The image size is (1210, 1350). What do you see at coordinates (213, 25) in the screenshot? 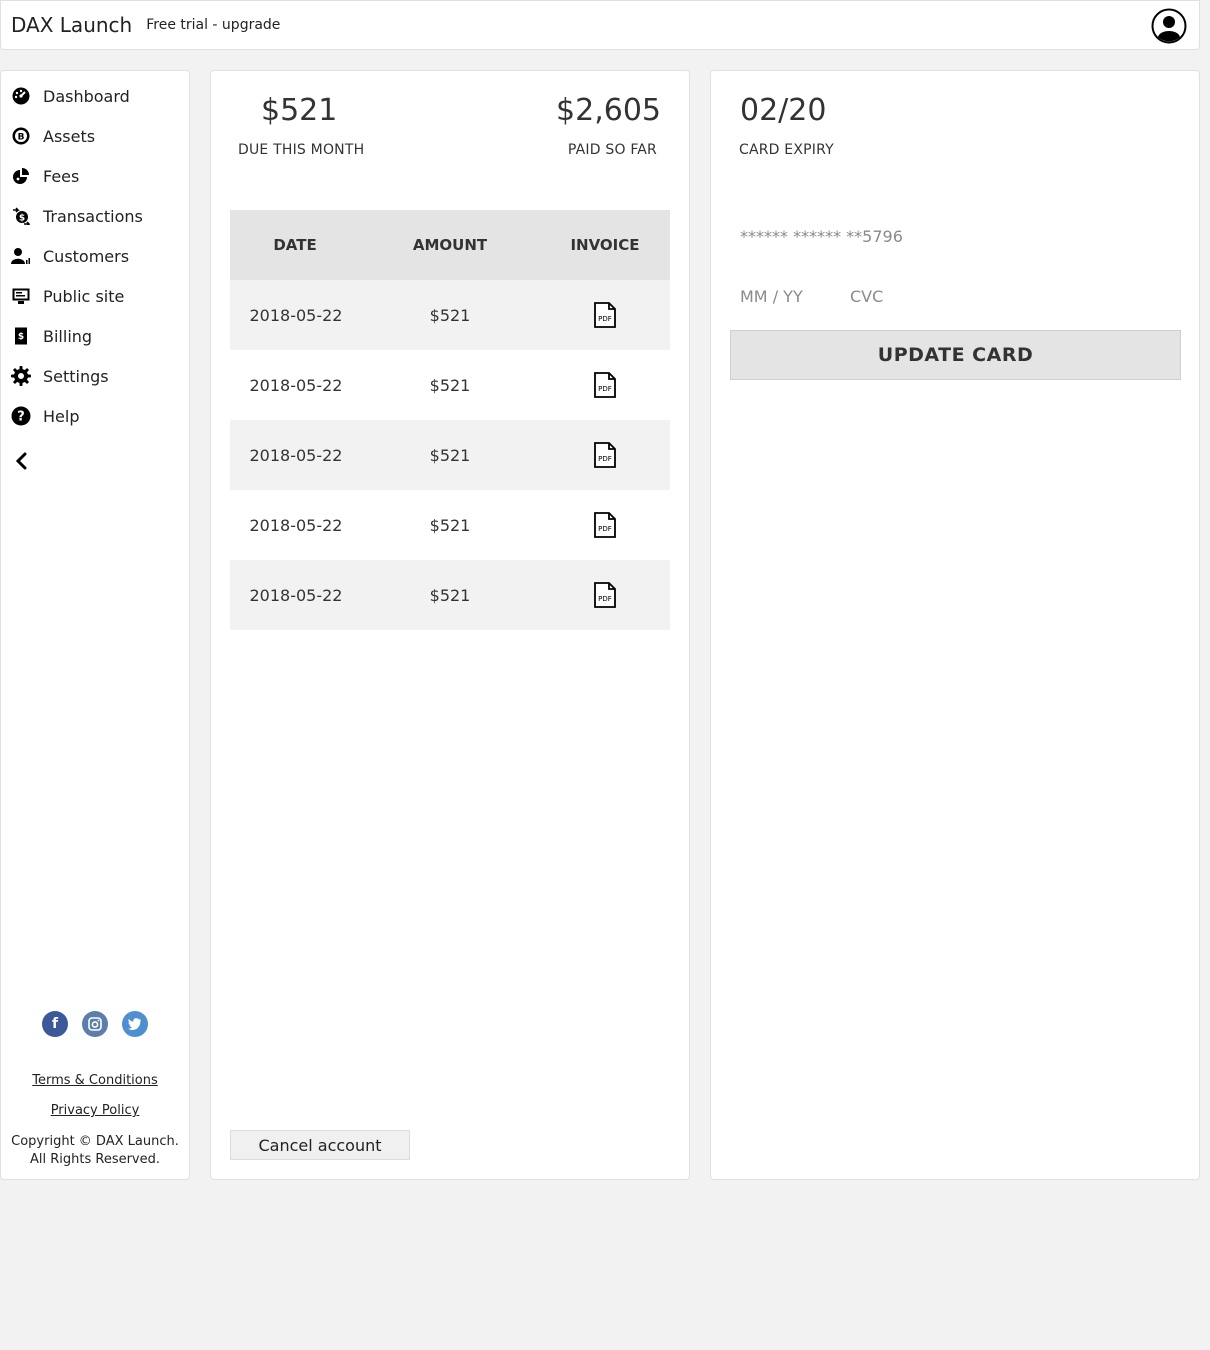
I see `trial-upgrade-link: Free trial - upgrade` at bounding box center [213, 25].